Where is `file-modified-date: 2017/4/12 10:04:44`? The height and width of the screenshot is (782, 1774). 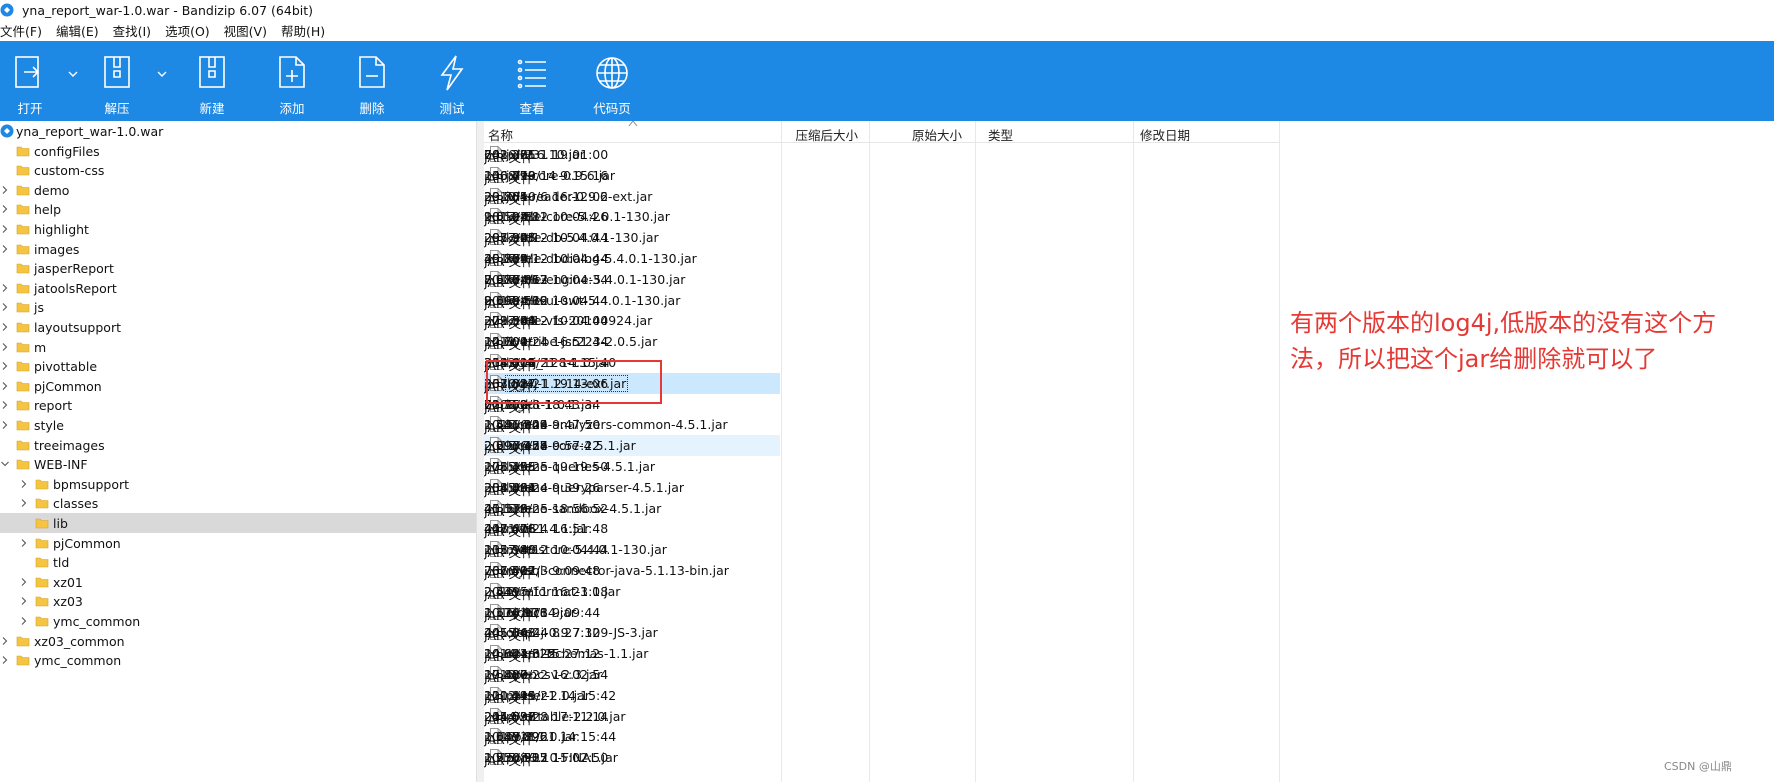
file-modified-date: 2017/4/12 10:04:44 is located at coordinates (546, 549).